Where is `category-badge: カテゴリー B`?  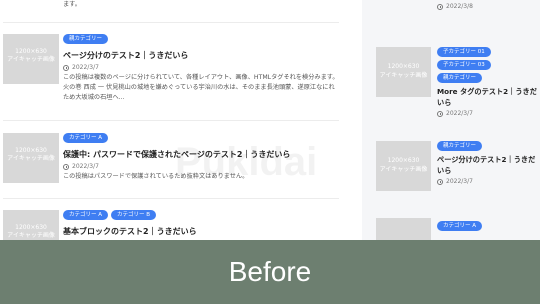 category-badge: カテゴリー B is located at coordinates (134, 215).